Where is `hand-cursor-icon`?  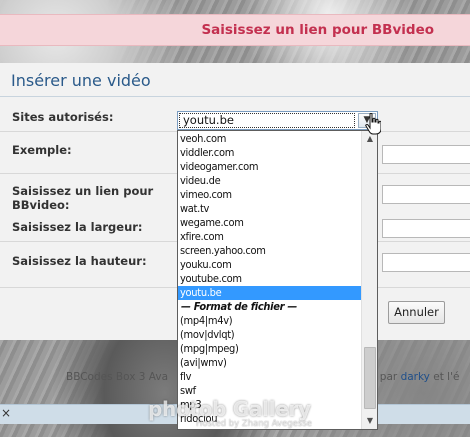
hand-cursor-icon is located at coordinates (373, 124).